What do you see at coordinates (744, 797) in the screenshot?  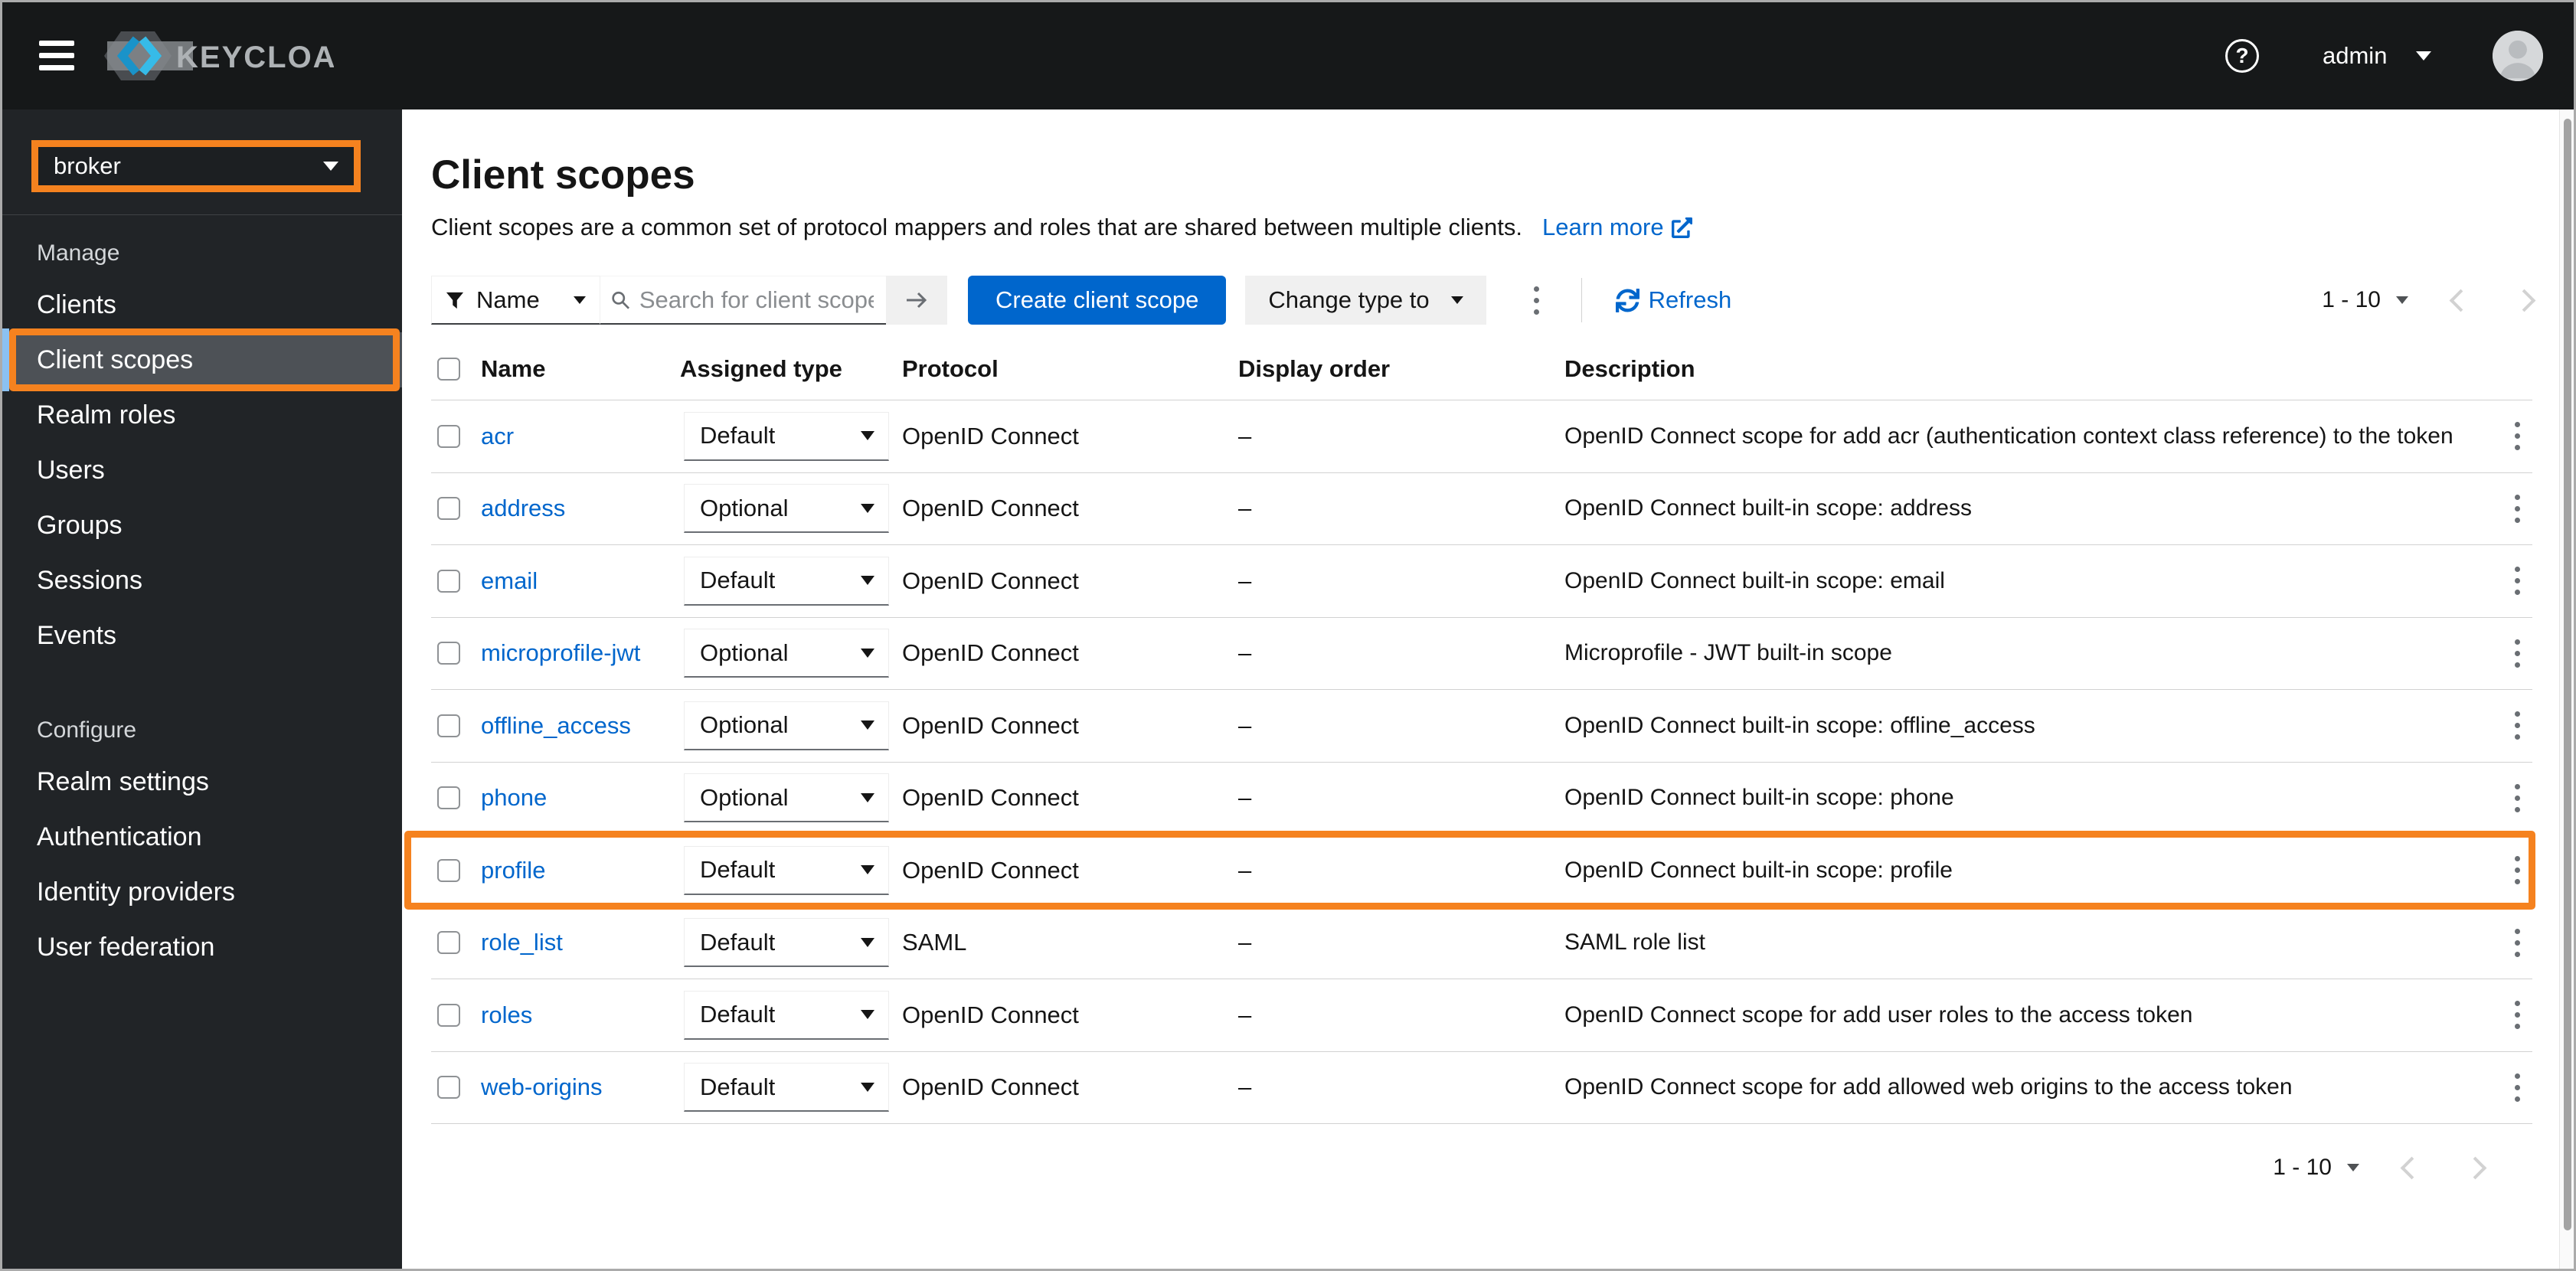 I see `assigned-type-value: Optional` at bounding box center [744, 797].